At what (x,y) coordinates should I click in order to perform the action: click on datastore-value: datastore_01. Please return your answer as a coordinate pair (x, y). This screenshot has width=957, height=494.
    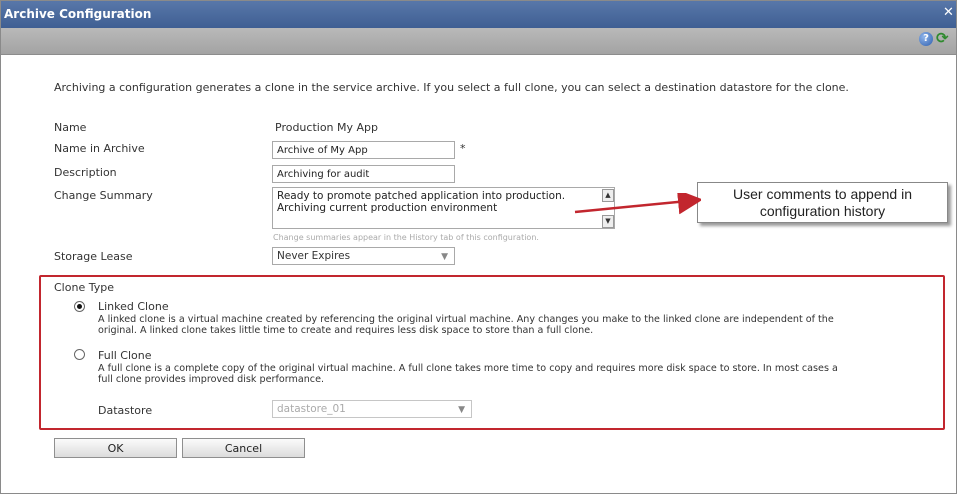
    Looking at the image, I should click on (311, 409).